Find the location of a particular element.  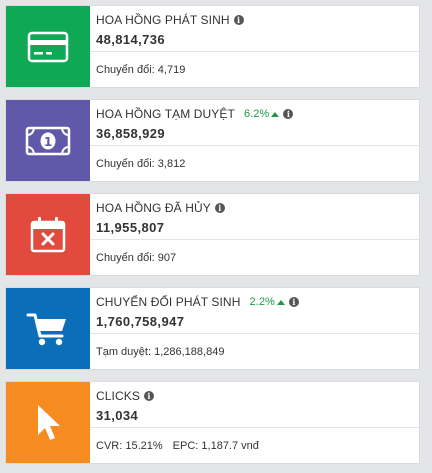

change-value: 2.2% is located at coordinates (262, 302).